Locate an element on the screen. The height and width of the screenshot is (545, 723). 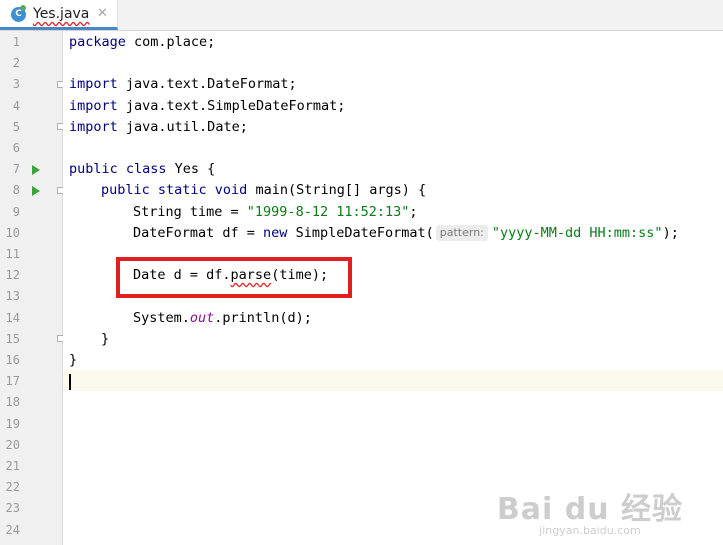
tab-yes-java: C Yes.java ✕ is located at coordinates (59, 15).